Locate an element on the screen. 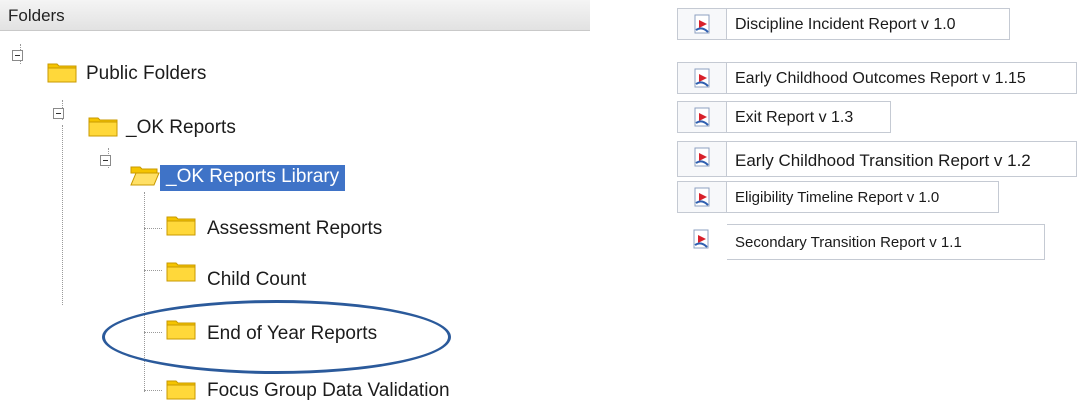  report-label: Early Childhood Outcomes Report v 1.15 is located at coordinates (880, 78).